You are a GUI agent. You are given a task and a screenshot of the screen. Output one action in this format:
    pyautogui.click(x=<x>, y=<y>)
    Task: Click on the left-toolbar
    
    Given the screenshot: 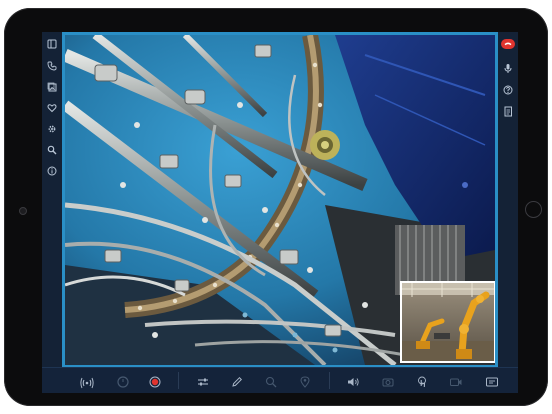 What is the action you would take?
    pyautogui.click(x=52, y=200)
    